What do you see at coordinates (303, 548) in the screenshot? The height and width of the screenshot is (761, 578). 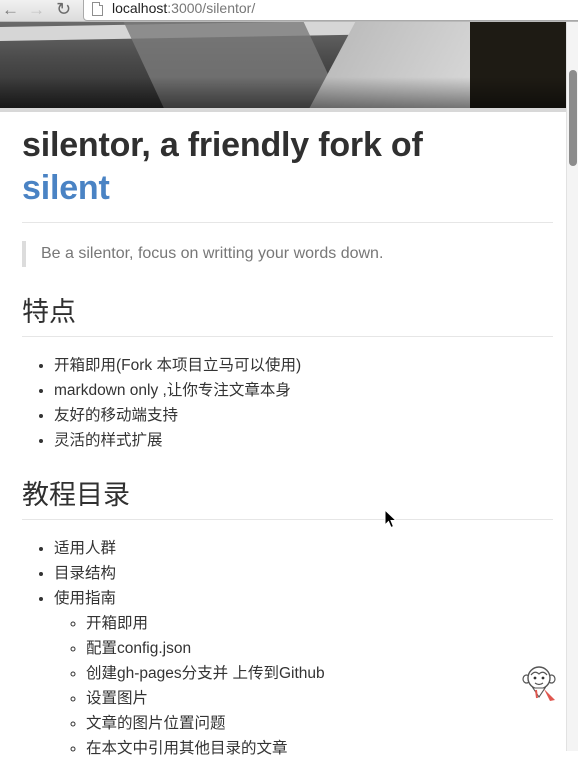 I see `toc-item: 适用人群` at bounding box center [303, 548].